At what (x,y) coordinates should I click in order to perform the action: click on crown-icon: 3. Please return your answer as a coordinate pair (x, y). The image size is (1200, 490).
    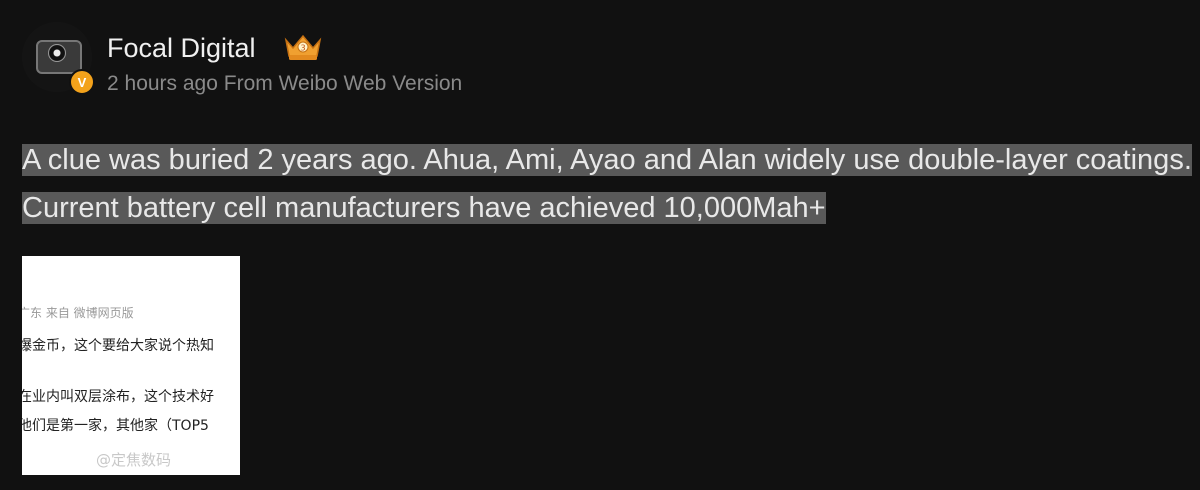
    Looking at the image, I should click on (303, 47).